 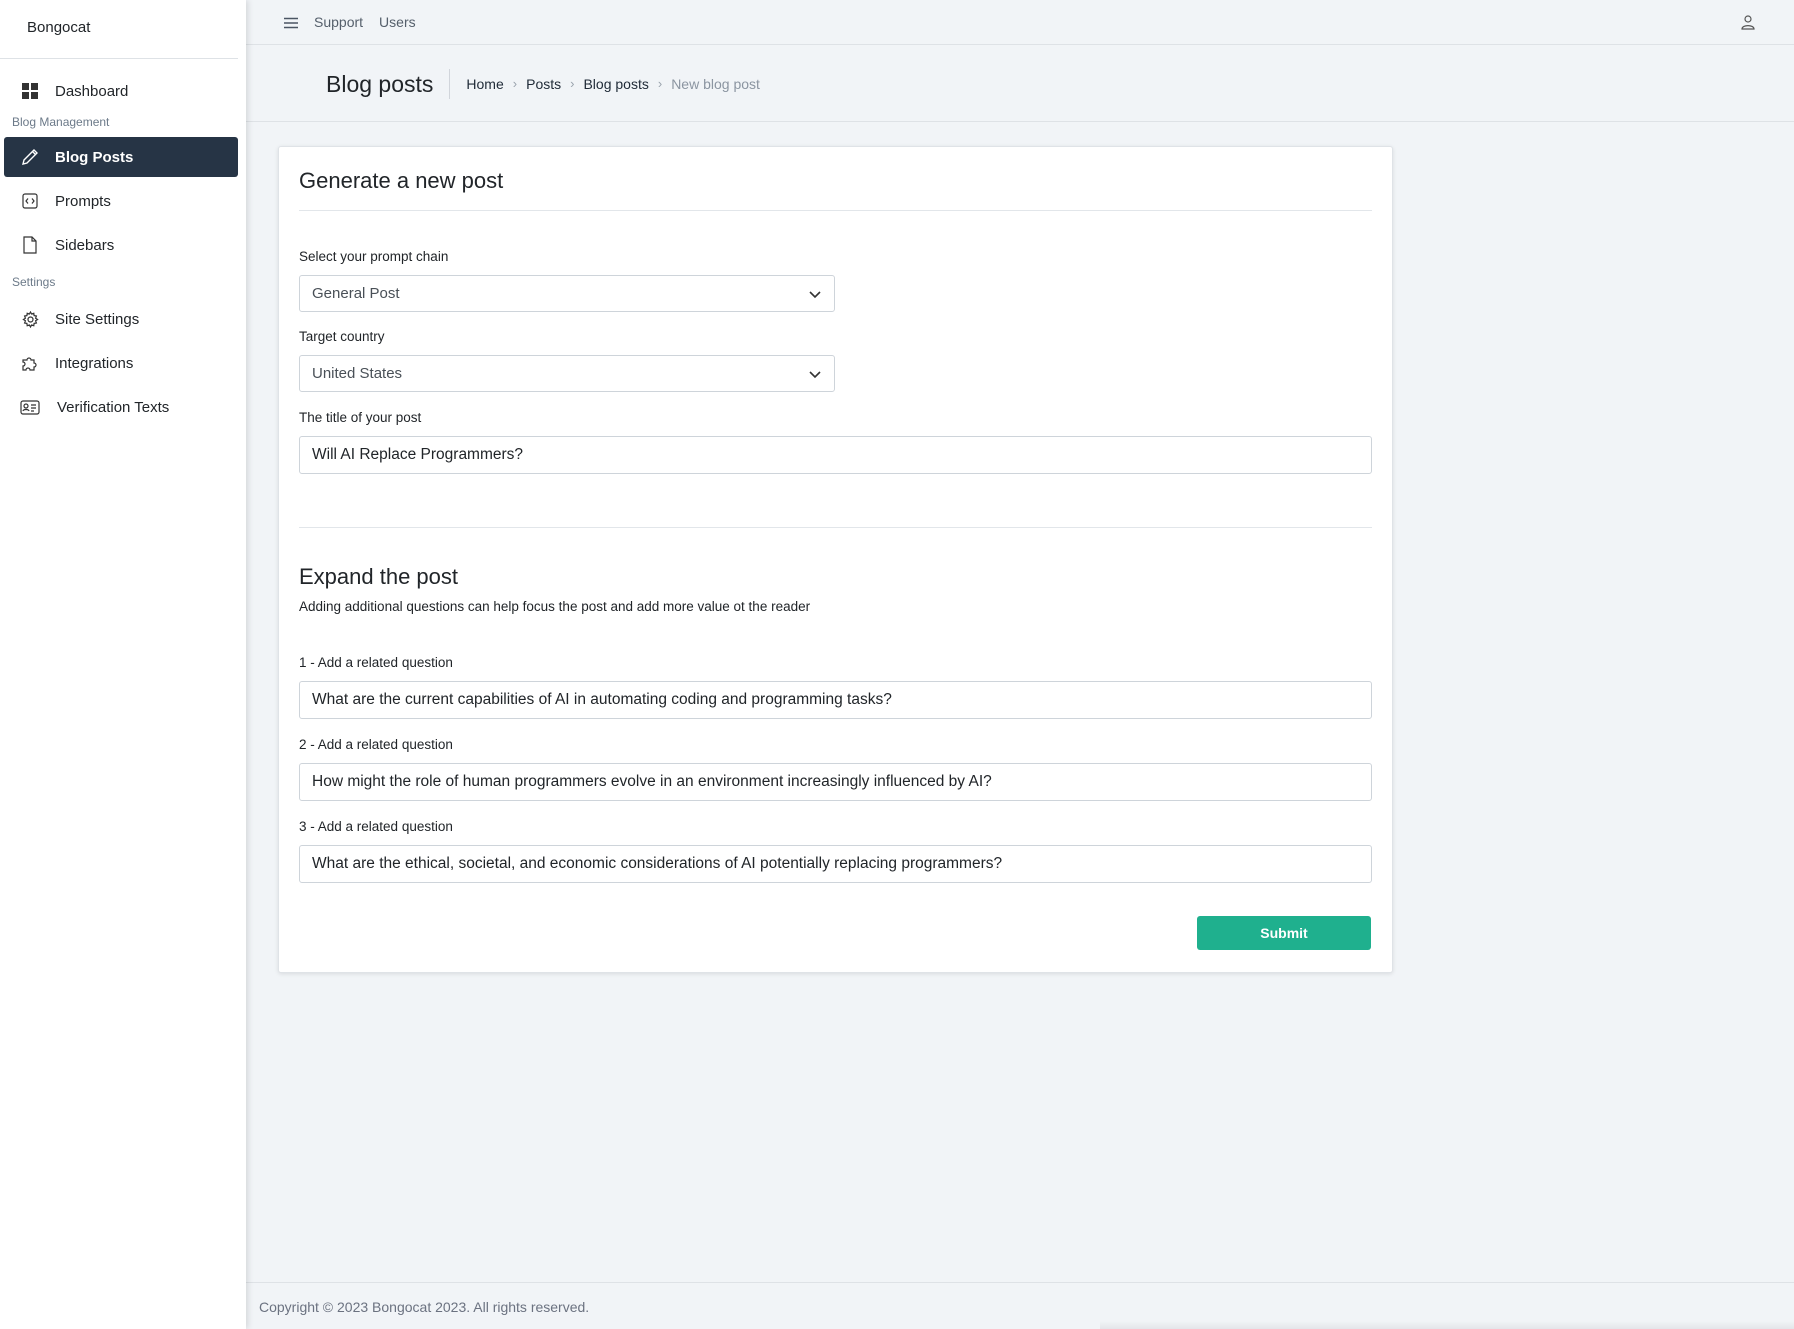 What do you see at coordinates (543, 84) in the screenshot?
I see `breadcrumb-posts: Posts` at bounding box center [543, 84].